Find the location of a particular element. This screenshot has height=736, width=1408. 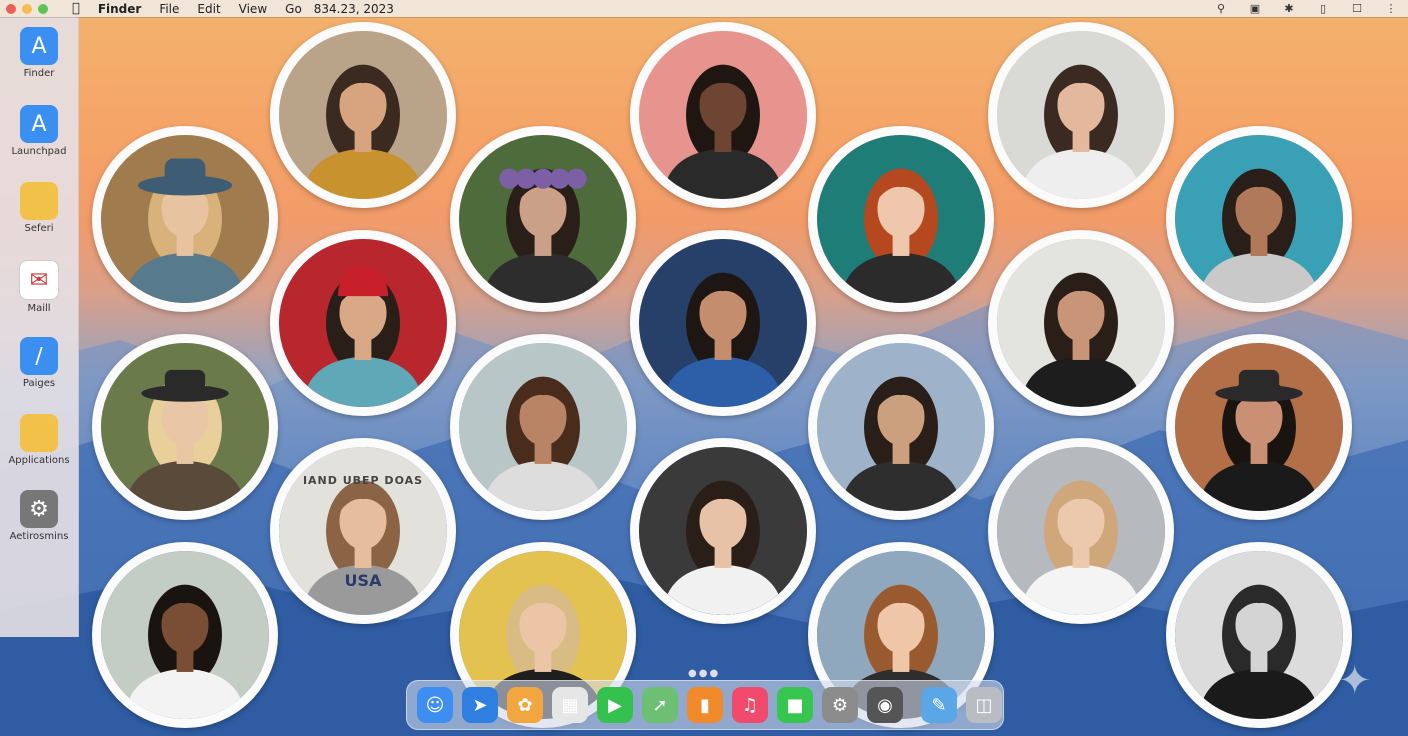

sidebar-item-2: Seferi is located at coordinates (39, 208).